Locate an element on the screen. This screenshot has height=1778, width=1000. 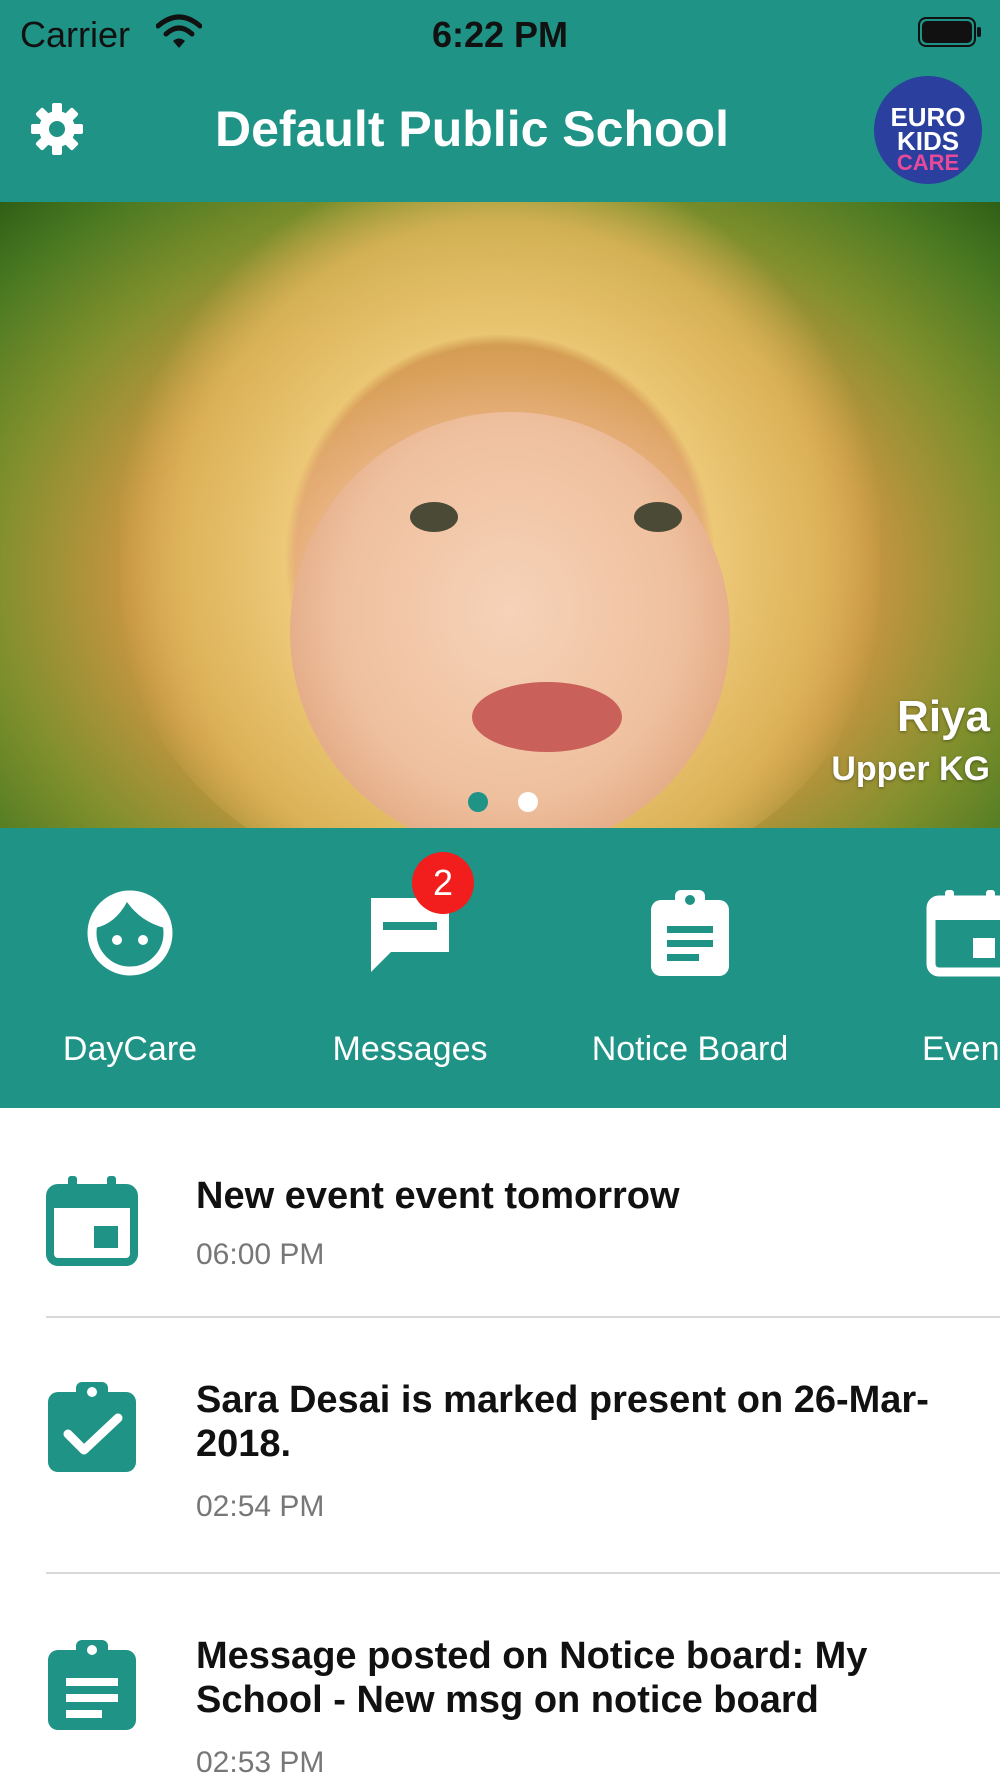
child-face-icon is located at coordinates (130, 933).